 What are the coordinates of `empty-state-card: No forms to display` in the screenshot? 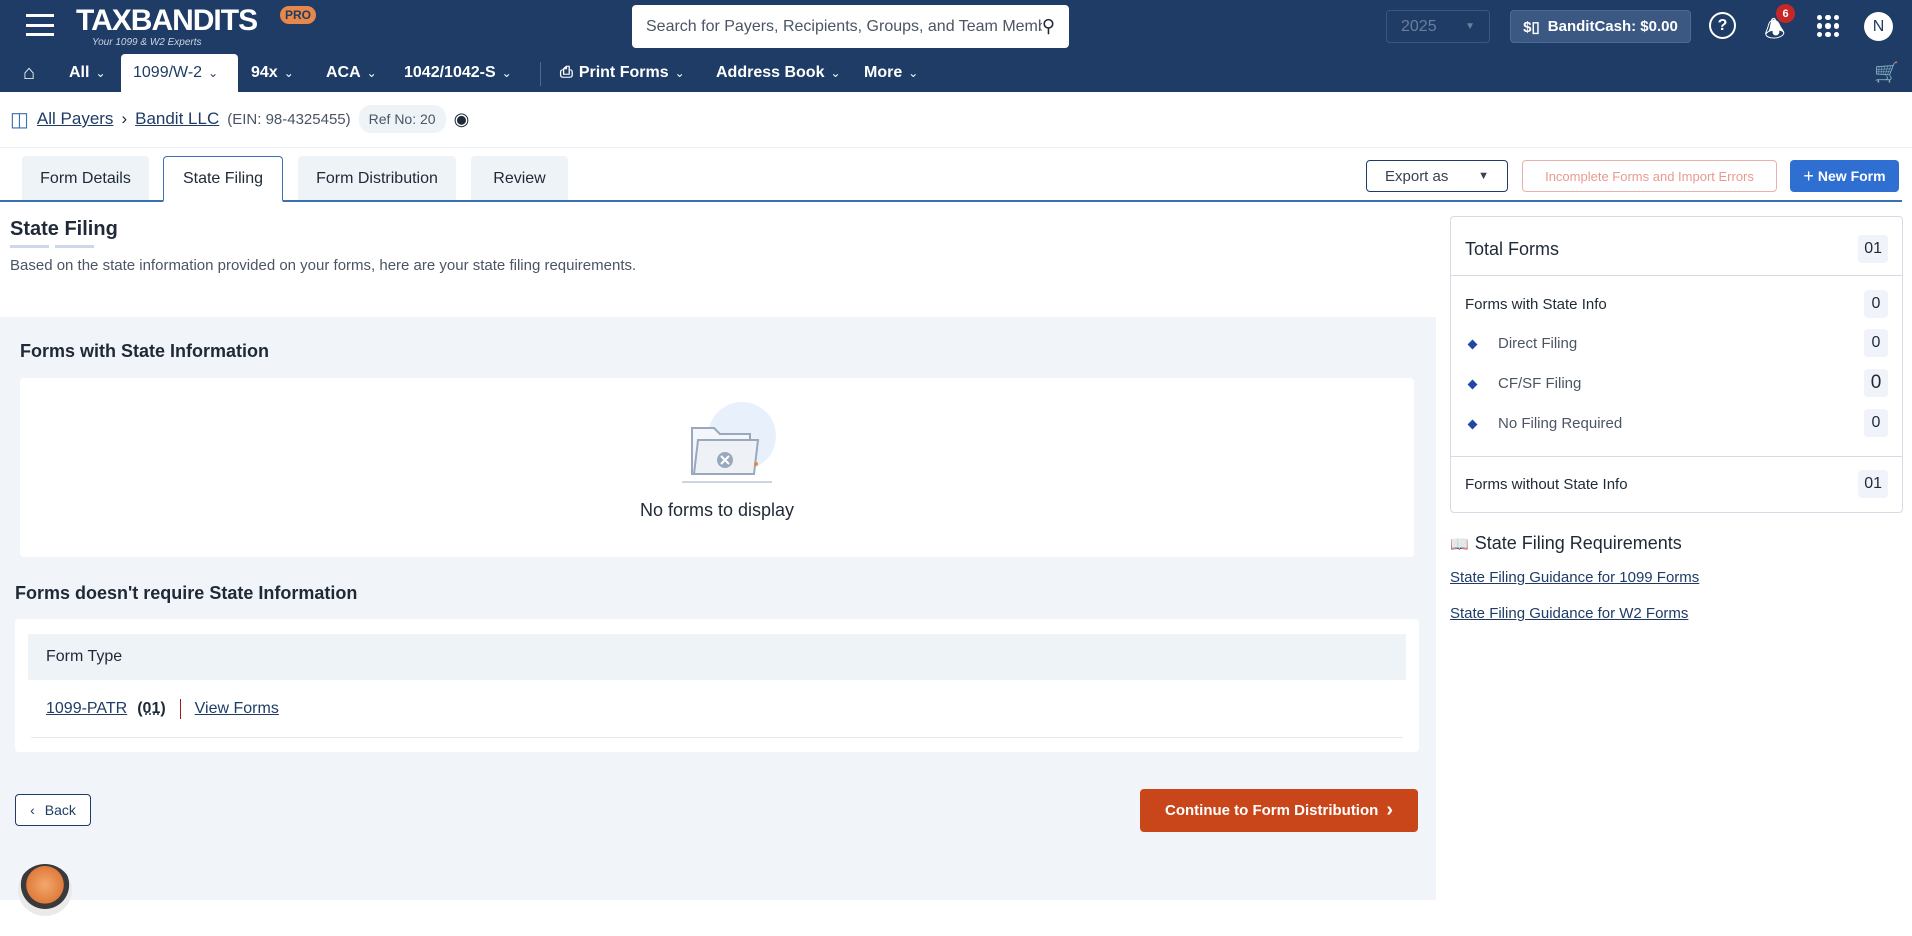 It's located at (717, 467).